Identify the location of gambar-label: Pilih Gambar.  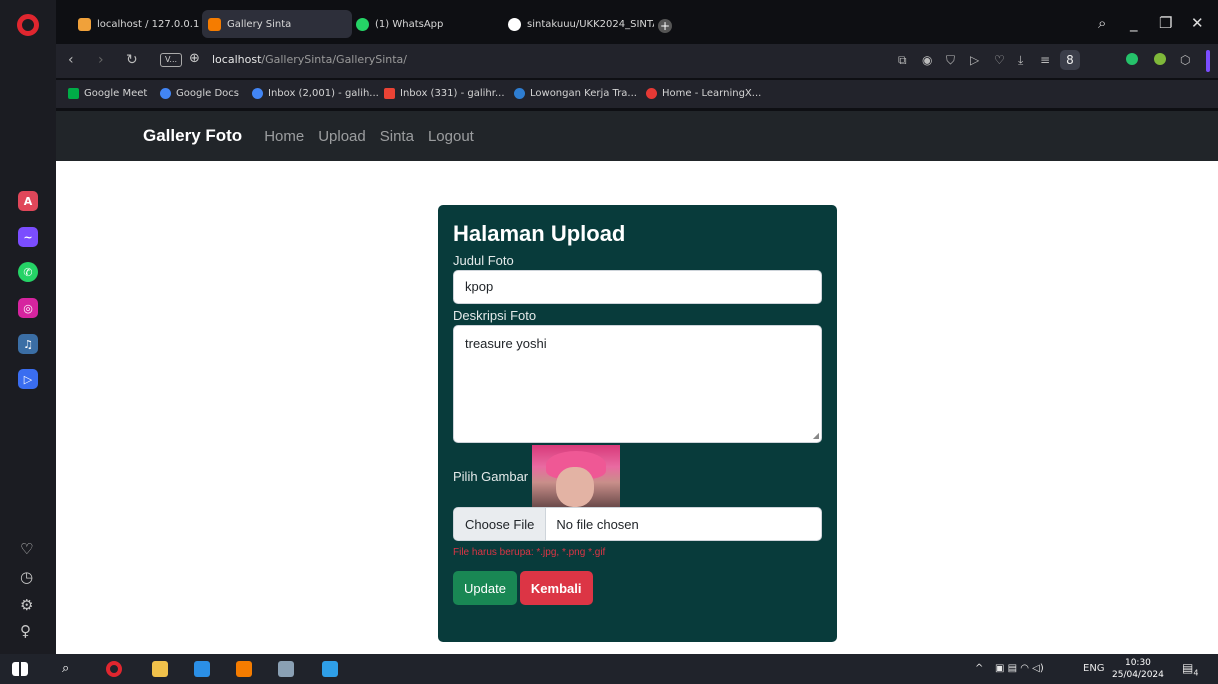
(491, 476).